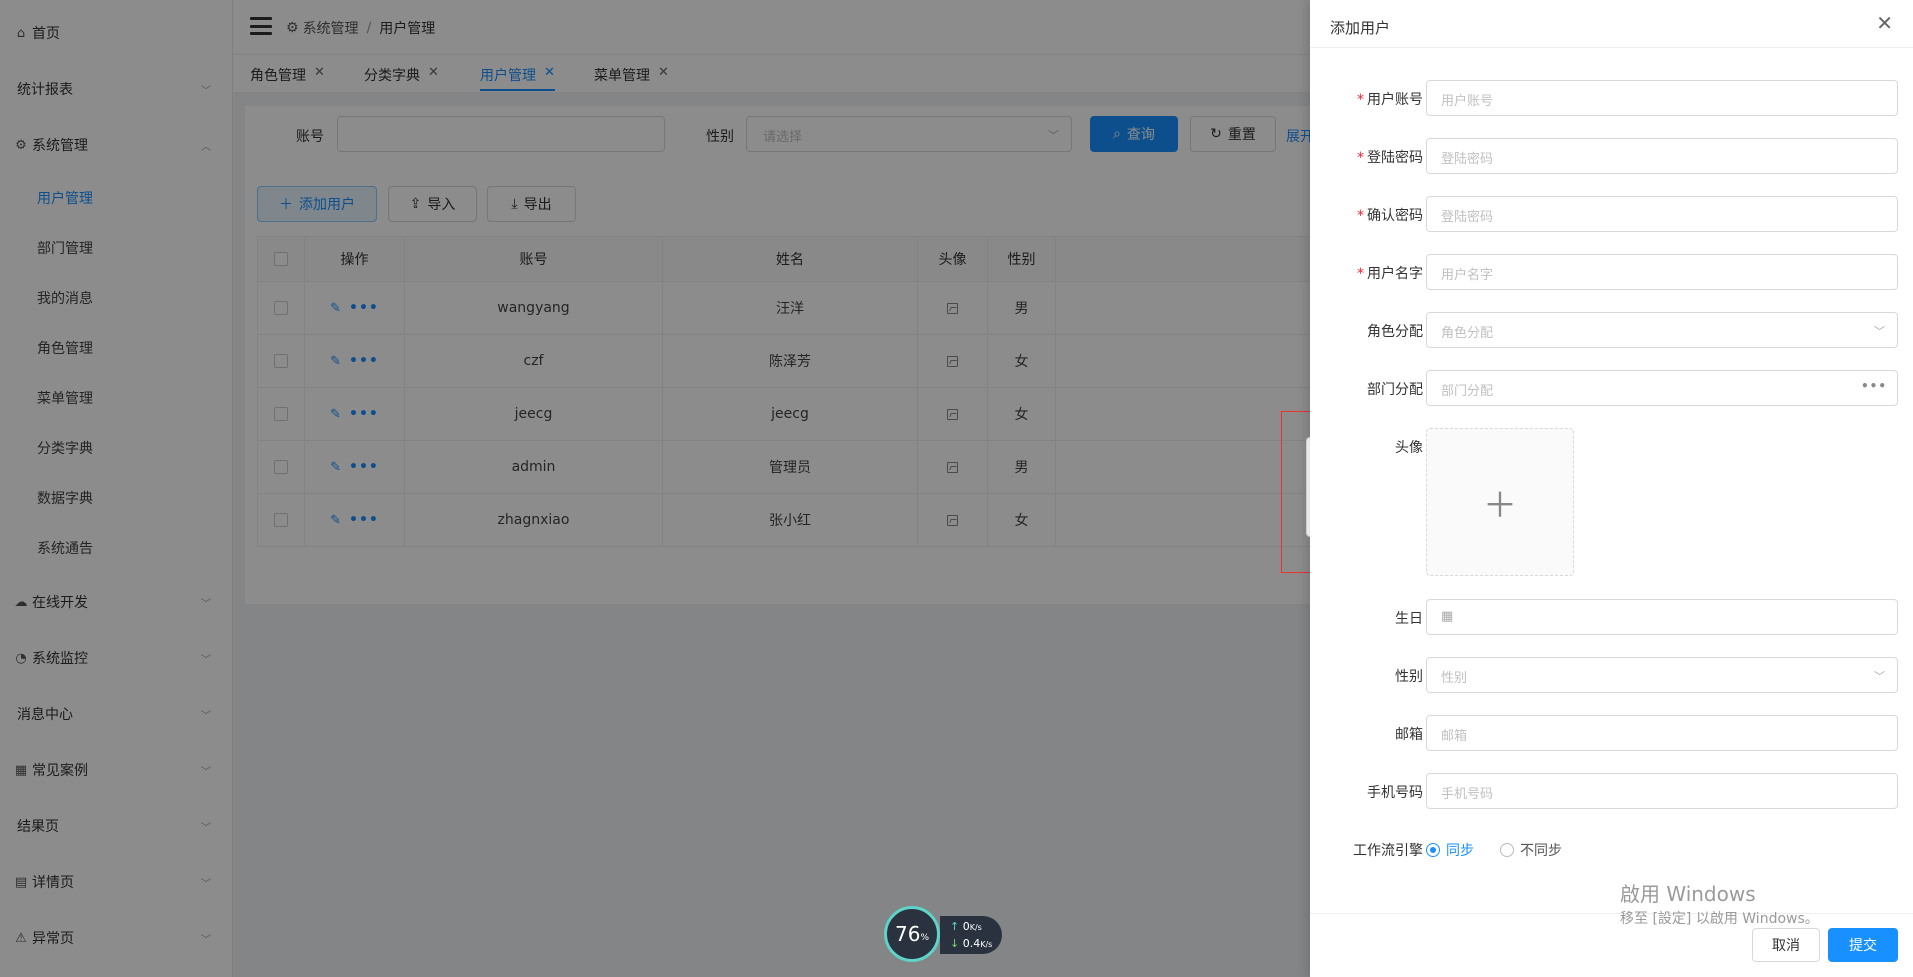 The image size is (1913, 977). What do you see at coordinates (1863, 945) in the screenshot?
I see `submit-button: 提交` at bounding box center [1863, 945].